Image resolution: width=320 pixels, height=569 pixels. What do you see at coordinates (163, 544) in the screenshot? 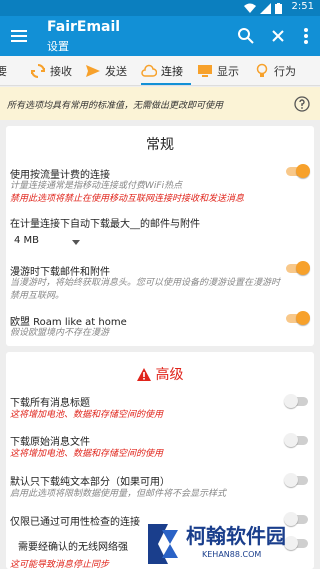
I see `watermark-logo-icon` at bounding box center [163, 544].